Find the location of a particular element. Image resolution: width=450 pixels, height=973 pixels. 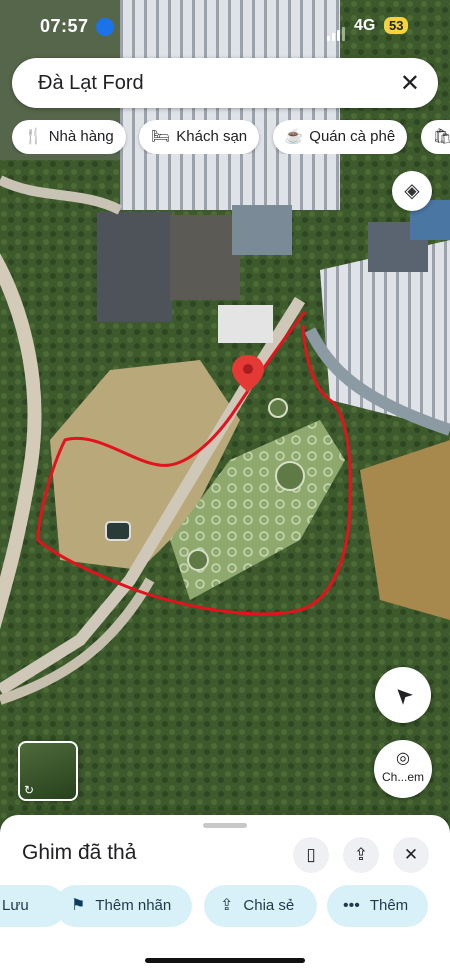

more-action-button: ••• Thêm is located at coordinates (377, 906).